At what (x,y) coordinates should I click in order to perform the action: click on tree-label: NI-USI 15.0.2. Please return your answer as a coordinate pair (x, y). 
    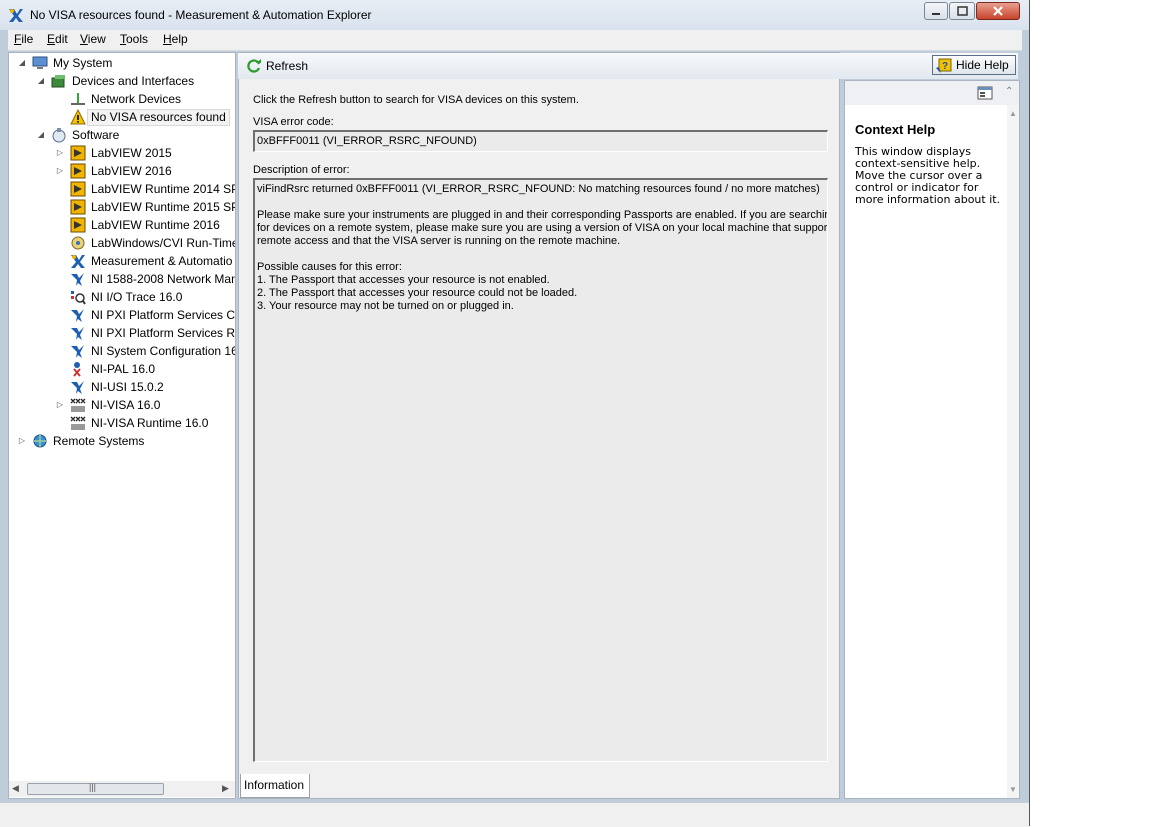
    Looking at the image, I should click on (127, 387).